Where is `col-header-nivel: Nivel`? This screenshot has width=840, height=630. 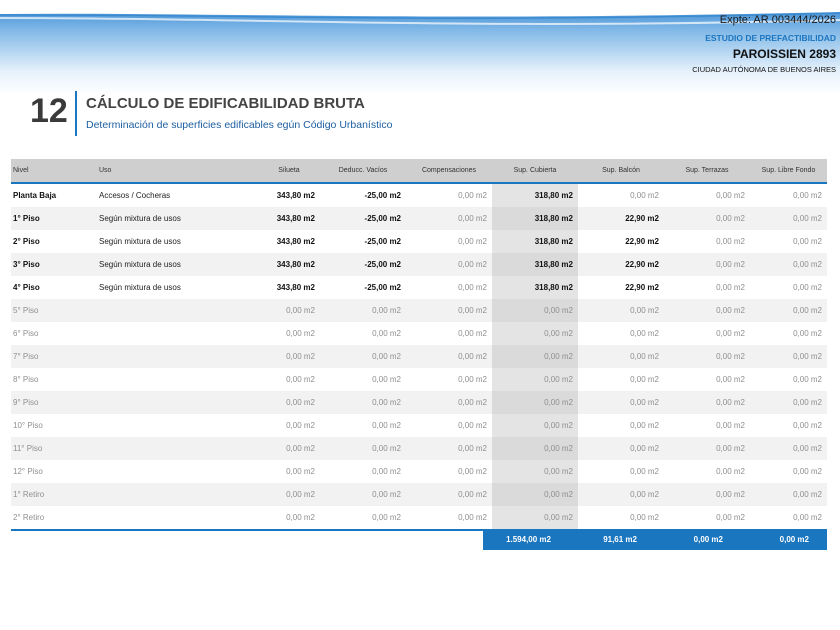 col-header-nivel: Nivel is located at coordinates (54, 171).